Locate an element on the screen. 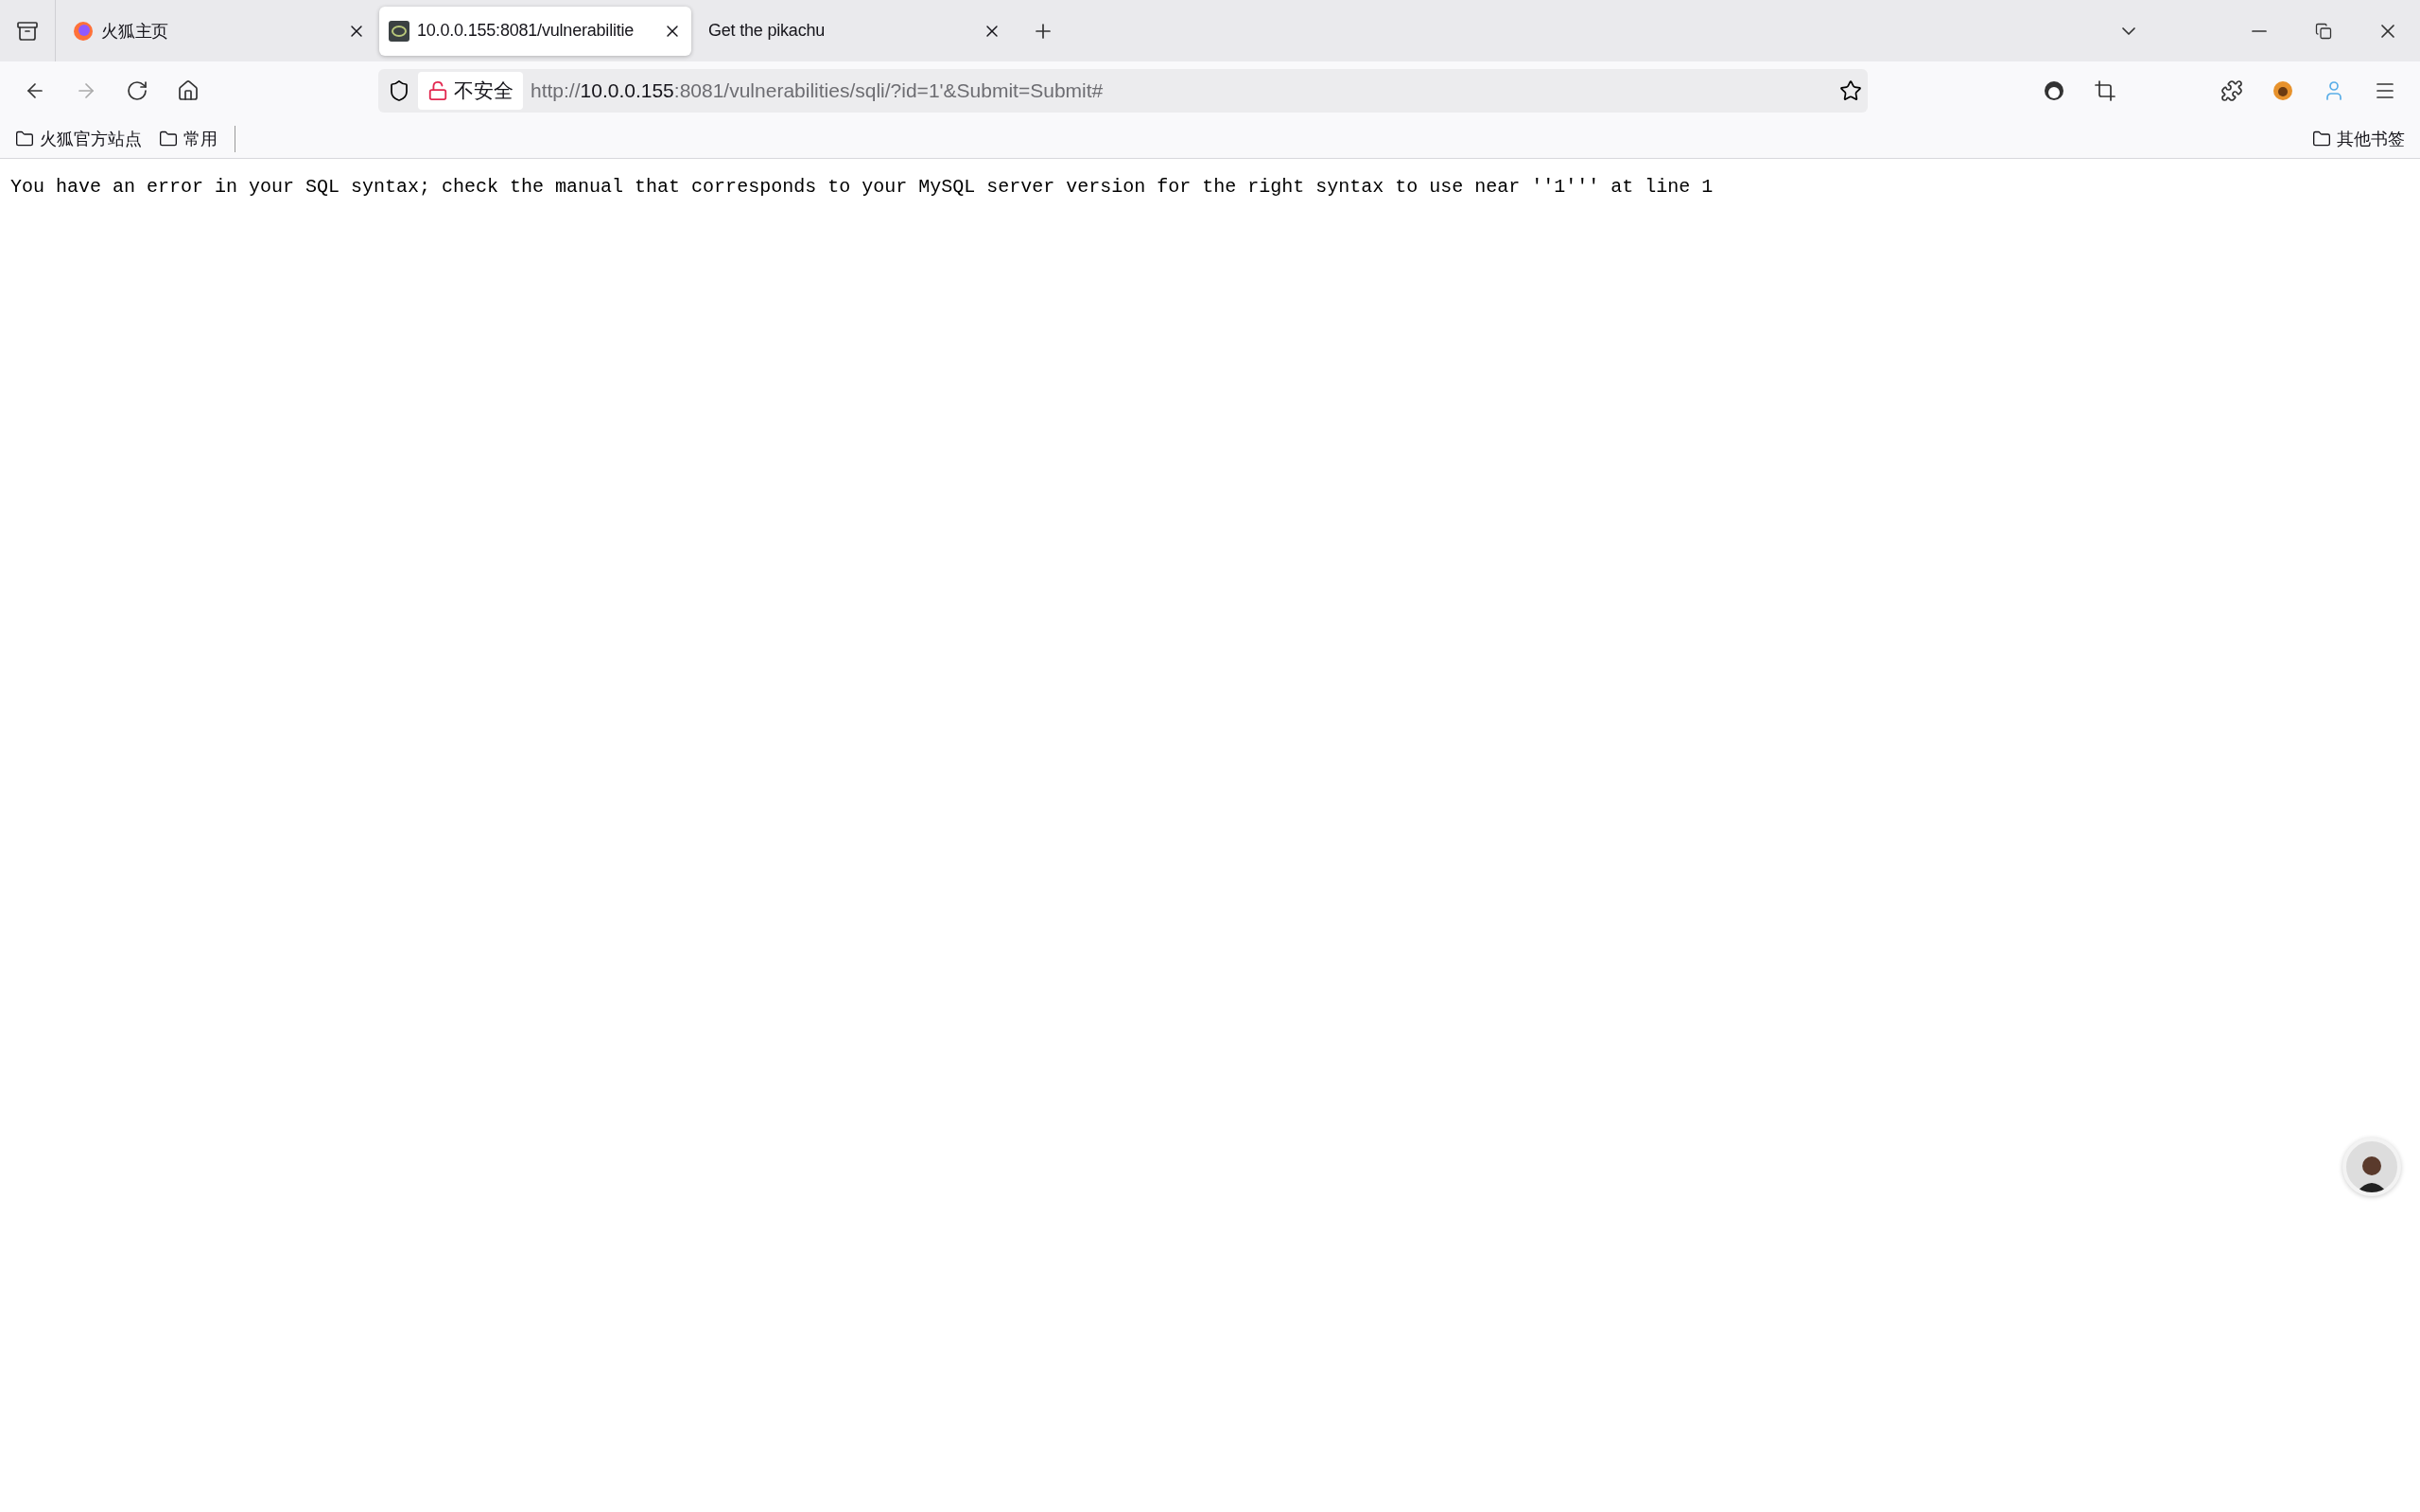  browser-logo-icon is located at coordinates (84, 31).